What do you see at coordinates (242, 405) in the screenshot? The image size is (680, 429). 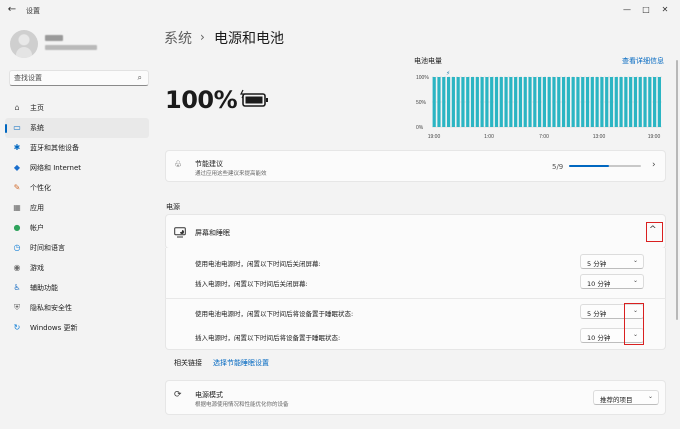 I see `power-mode-subtitle: 根据电源使用情况和性能优化你的设备` at bounding box center [242, 405].